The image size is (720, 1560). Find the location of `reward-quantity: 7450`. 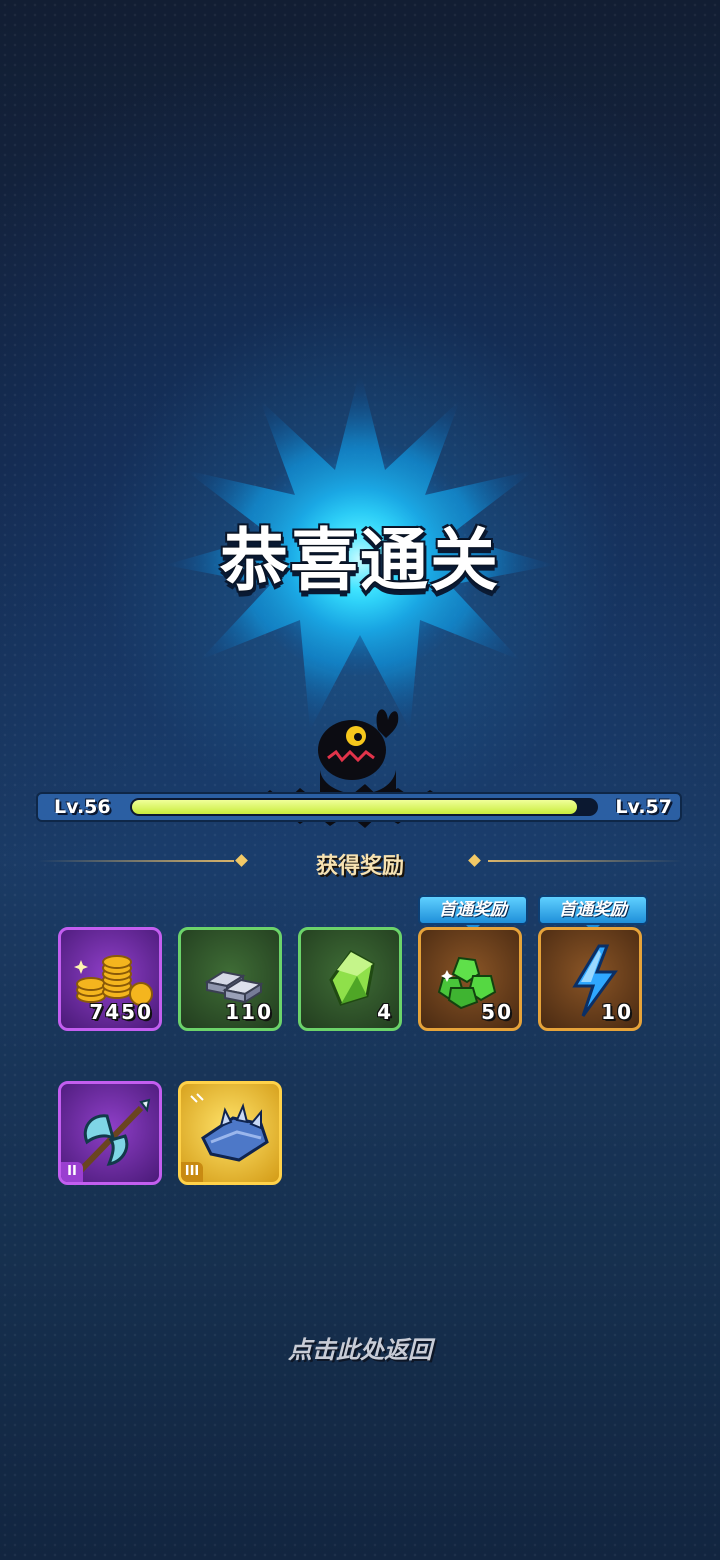

reward-quantity: 7450 is located at coordinates (121, 1012).